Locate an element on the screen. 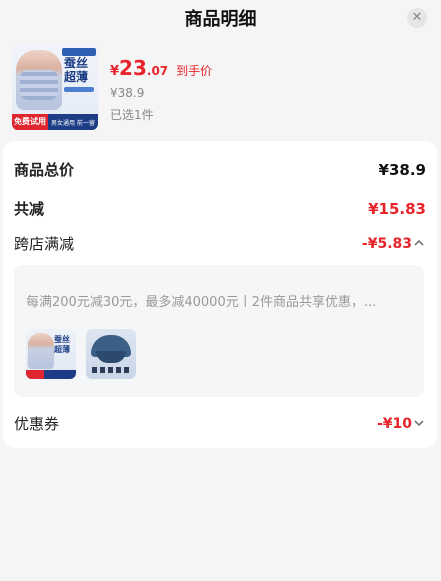 The width and height of the screenshot is (441, 581). close-icon: ✕ is located at coordinates (417, 18).